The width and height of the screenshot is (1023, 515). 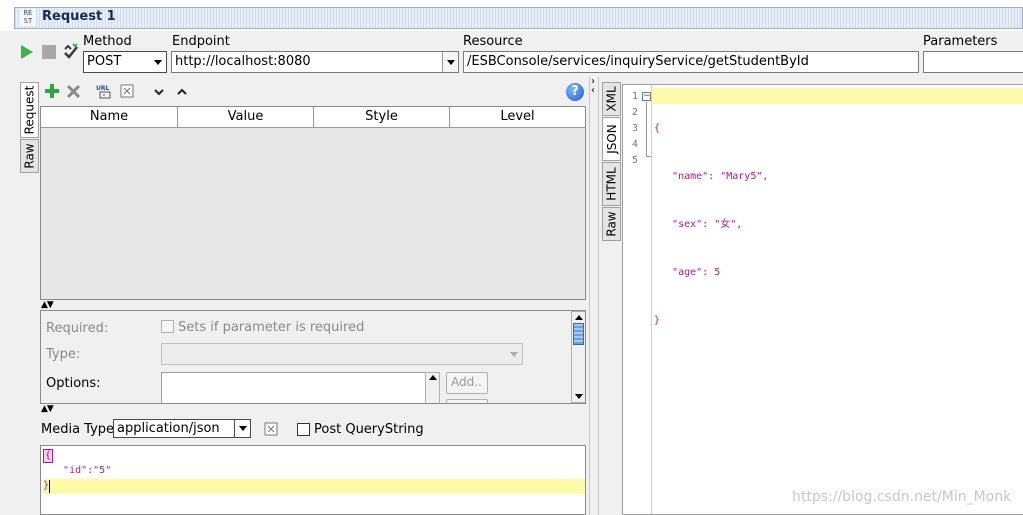 What do you see at coordinates (159, 93) in the screenshot?
I see `move-down-icon` at bounding box center [159, 93].